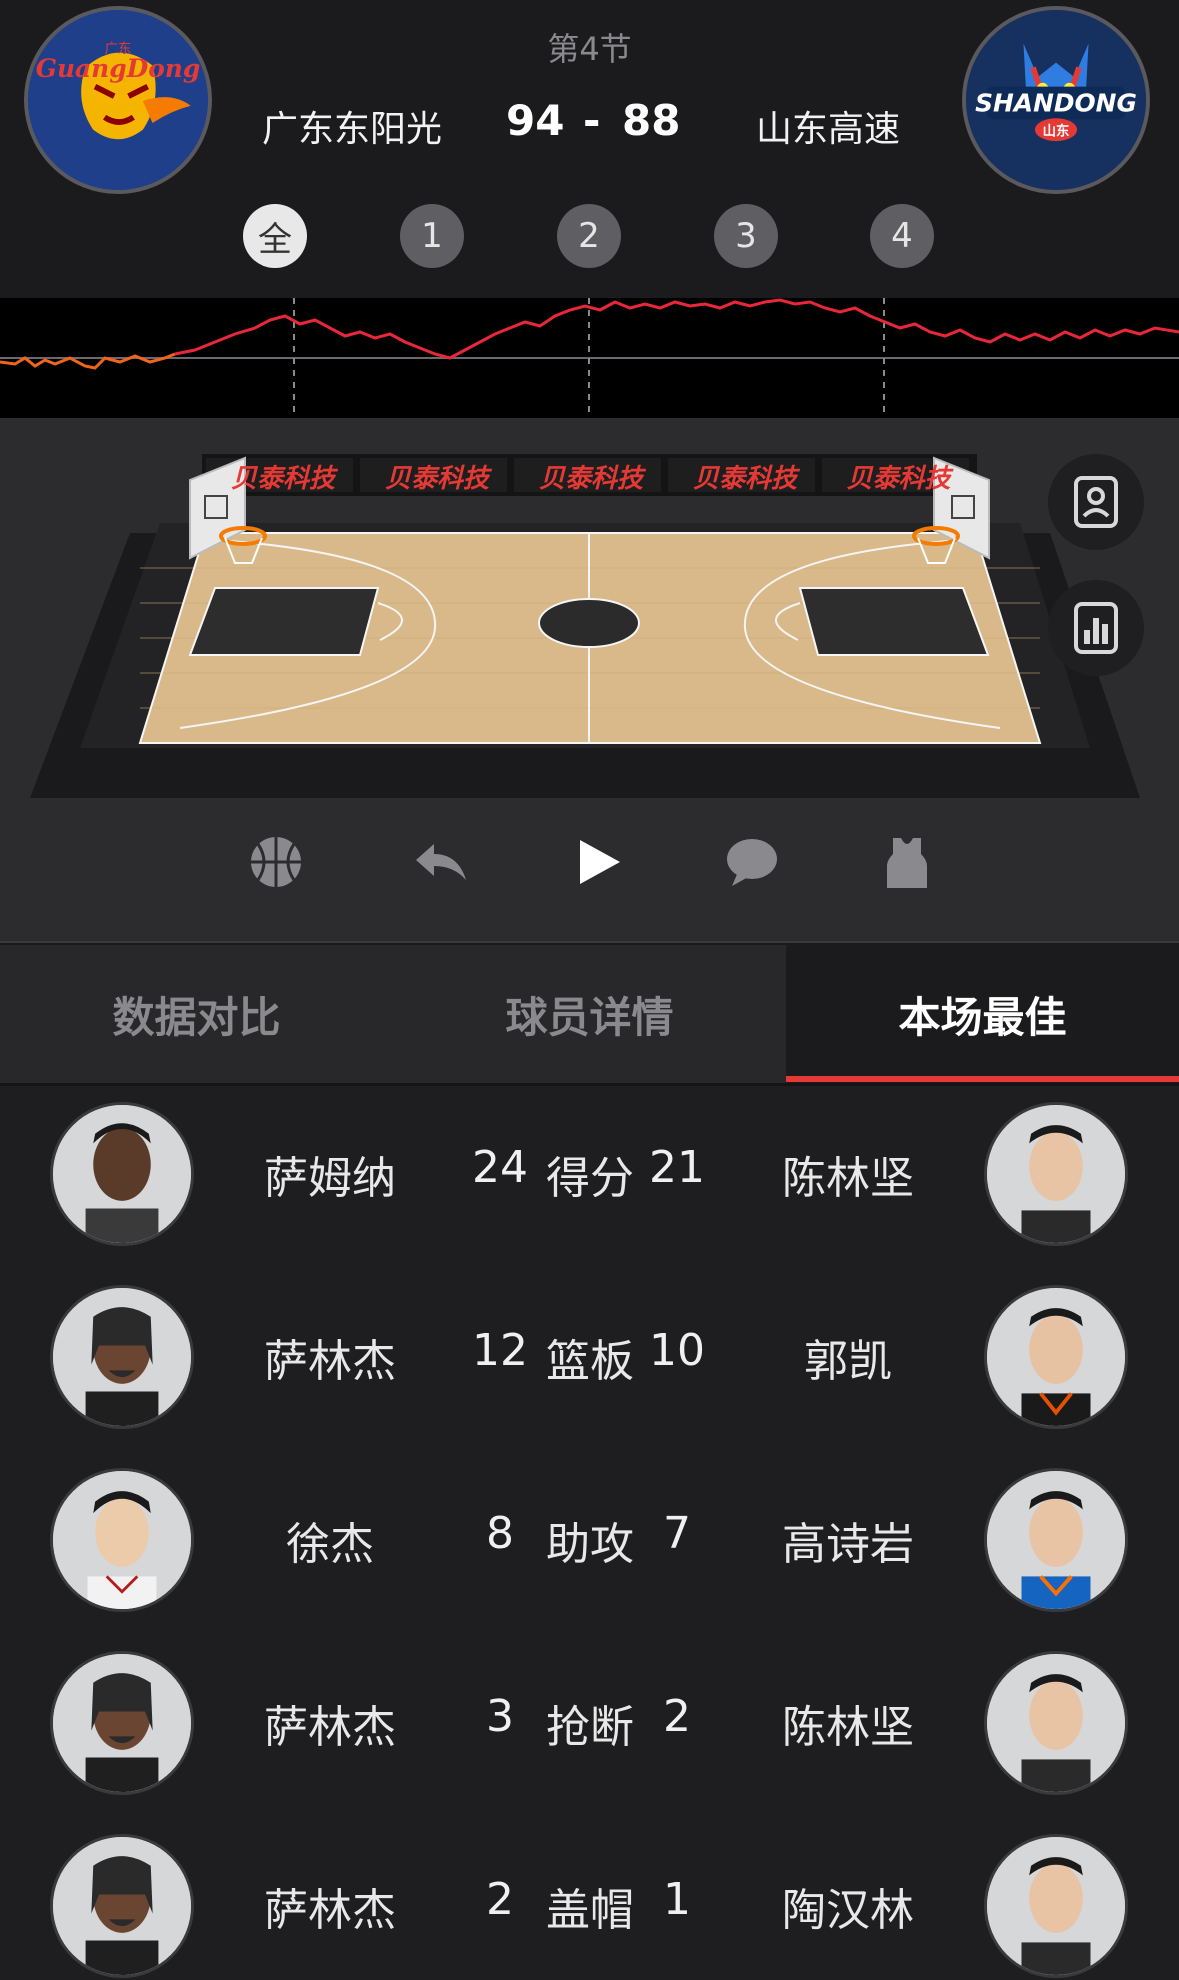  Describe the element at coordinates (275, 236) in the screenshot. I see `quarter-all-button: 全` at that location.